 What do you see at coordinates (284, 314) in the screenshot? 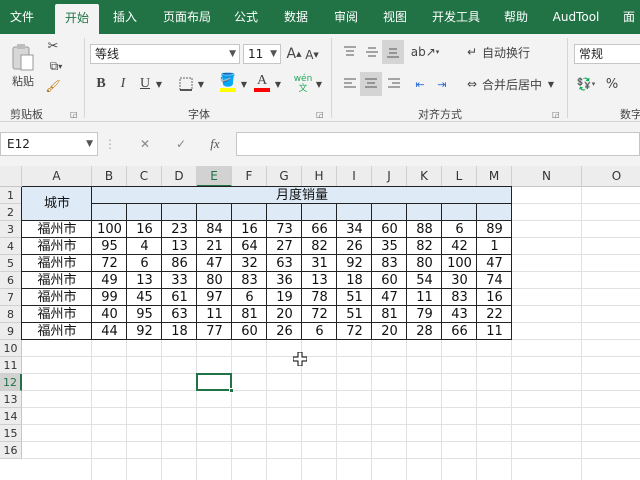
I see `sales-value-cell: 20` at bounding box center [284, 314].